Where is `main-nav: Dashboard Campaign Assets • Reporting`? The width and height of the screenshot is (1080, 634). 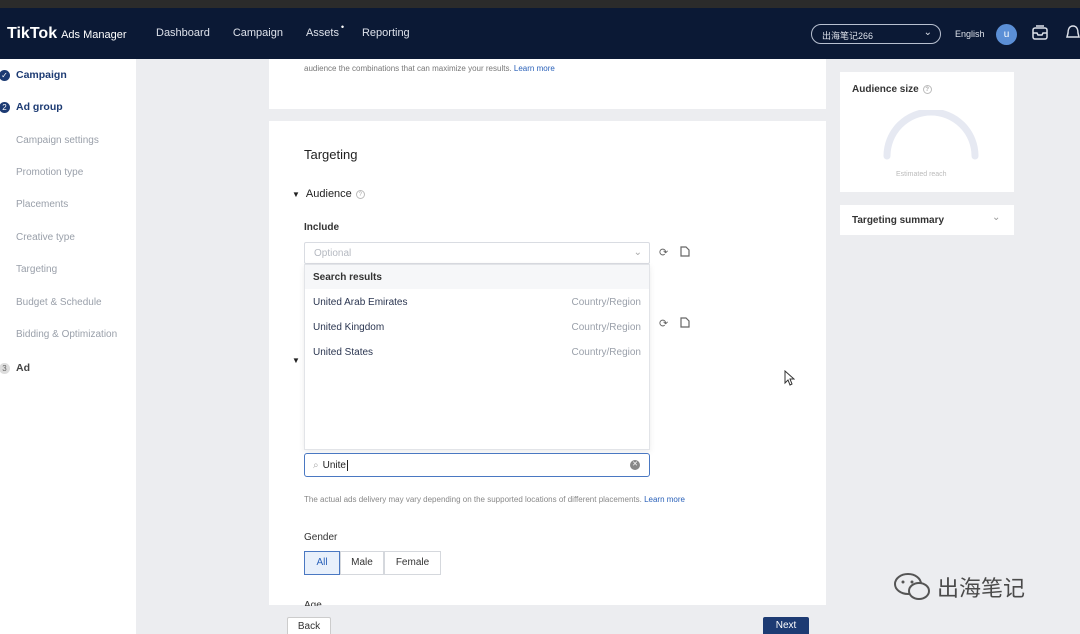 main-nav: Dashboard Campaign Assets • Reporting is located at coordinates (283, 30).